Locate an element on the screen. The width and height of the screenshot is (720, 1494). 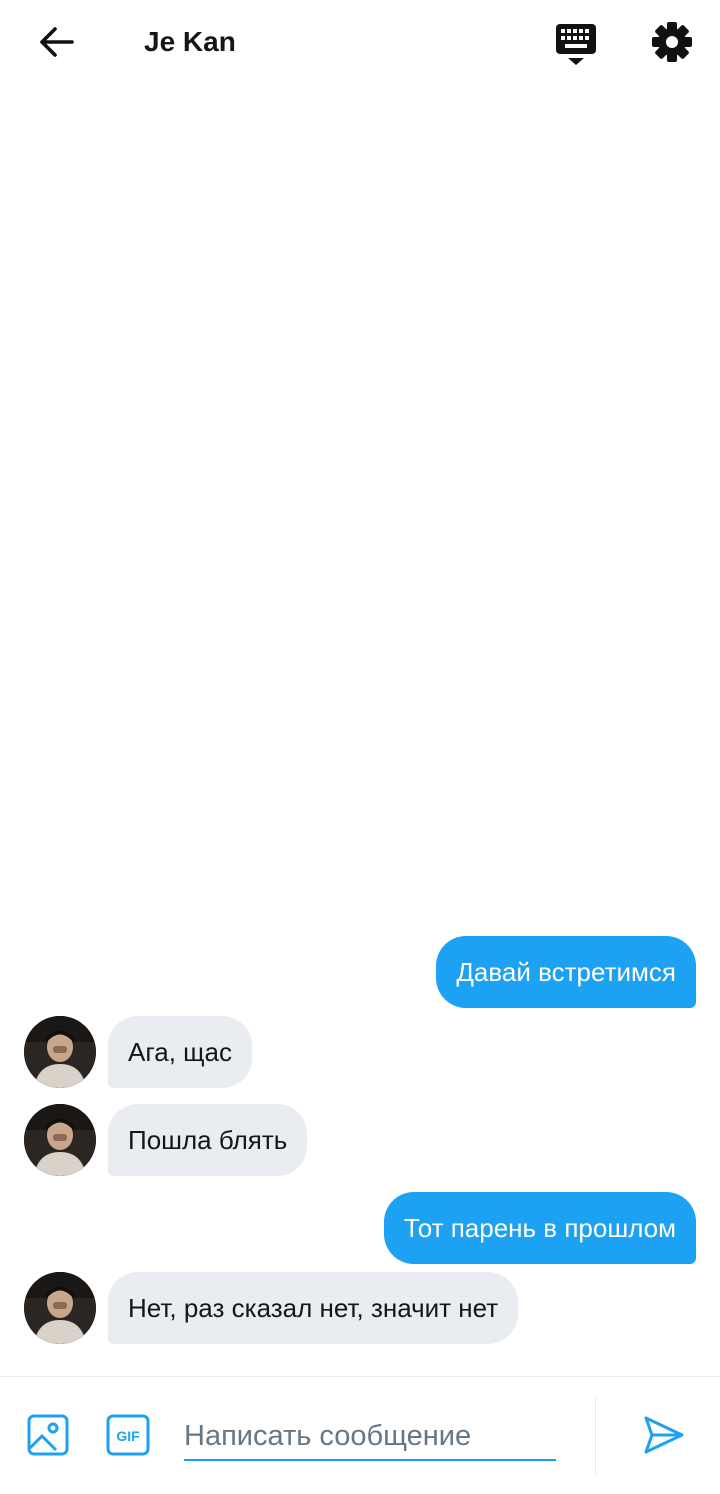
chat-title: Je Kan is located at coordinates (190, 41).